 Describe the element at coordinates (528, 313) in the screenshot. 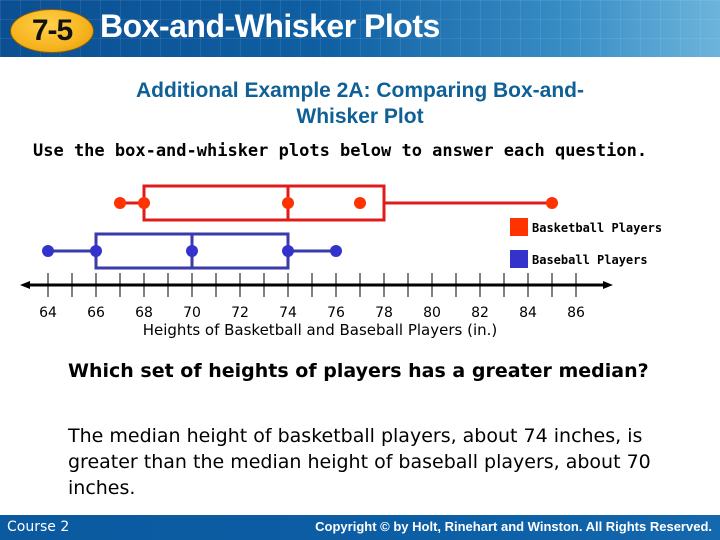

I see `x-tick-label: 84` at that location.